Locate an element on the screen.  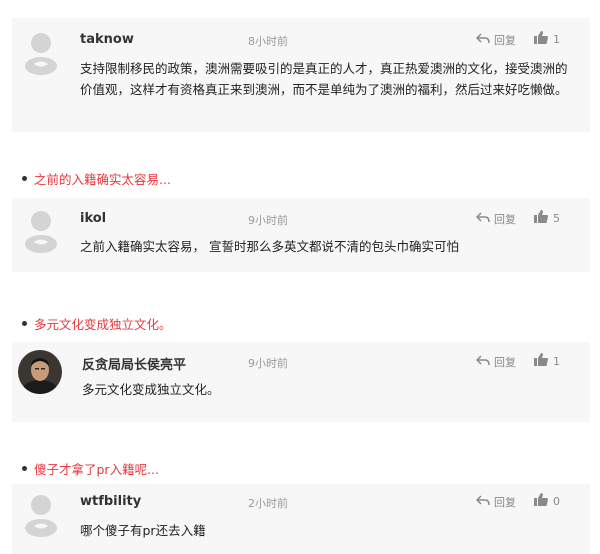
quote-text: 多元文化变成独立文化。 is located at coordinates (103, 324).